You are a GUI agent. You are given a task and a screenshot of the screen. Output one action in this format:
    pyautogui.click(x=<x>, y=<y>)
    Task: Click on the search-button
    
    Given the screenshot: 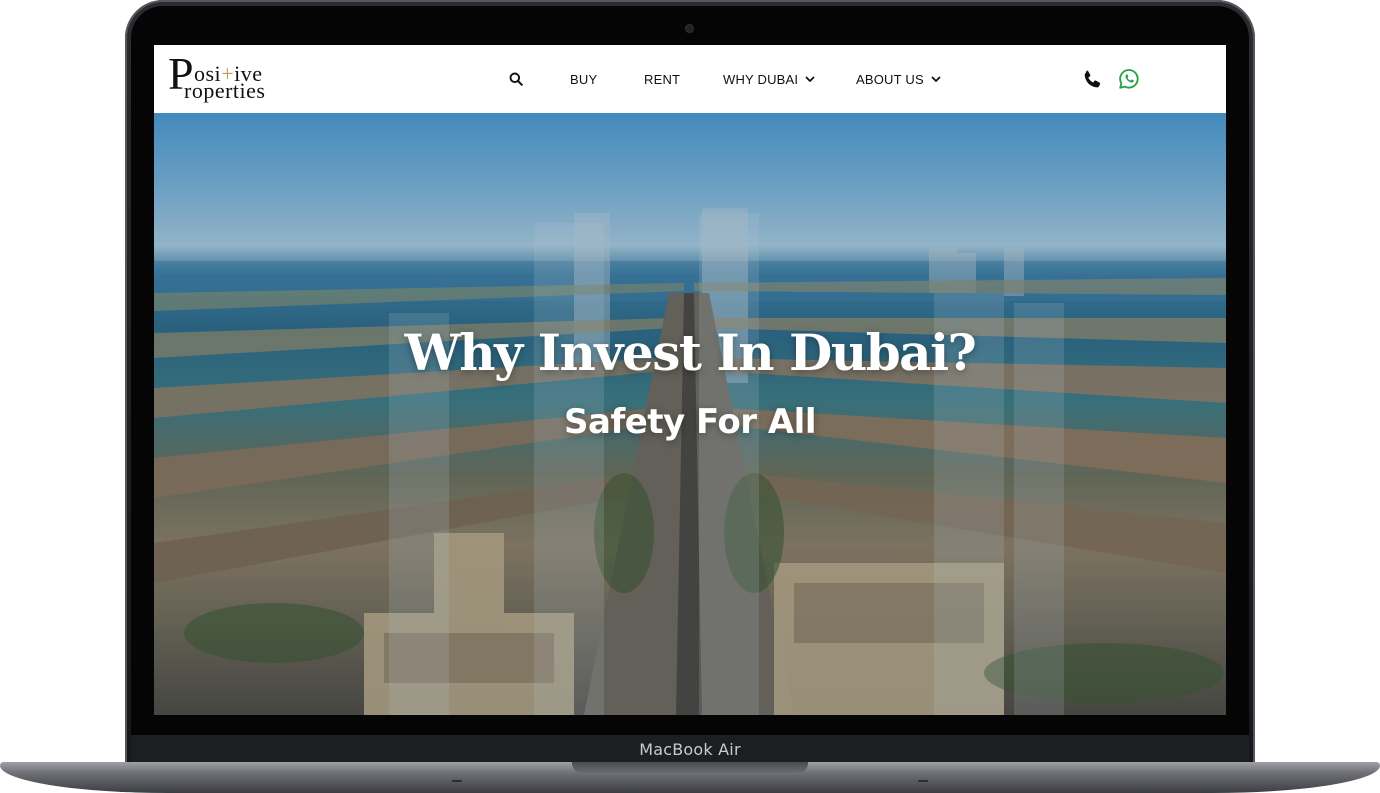 What is the action you would take?
    pyautogui.click(x=516, y=79)
    